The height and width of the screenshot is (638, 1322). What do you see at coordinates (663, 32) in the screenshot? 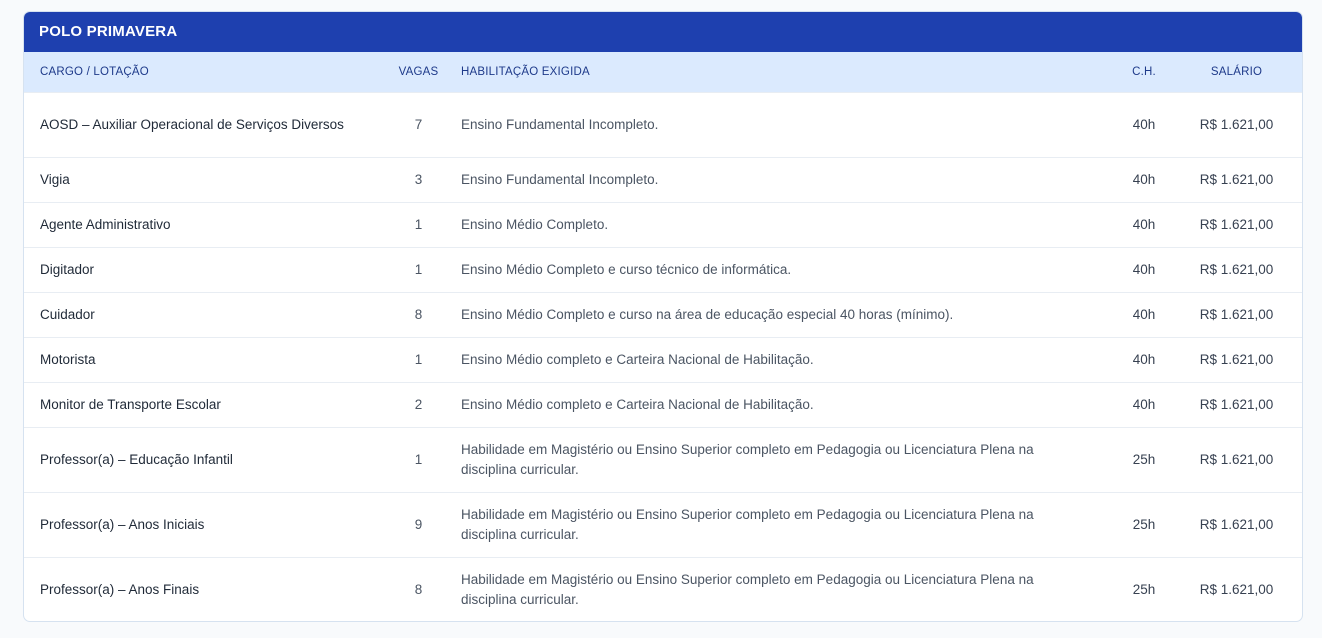
I see `card-title: POLO PRIMAVERA` at bounding box center [663, 32].